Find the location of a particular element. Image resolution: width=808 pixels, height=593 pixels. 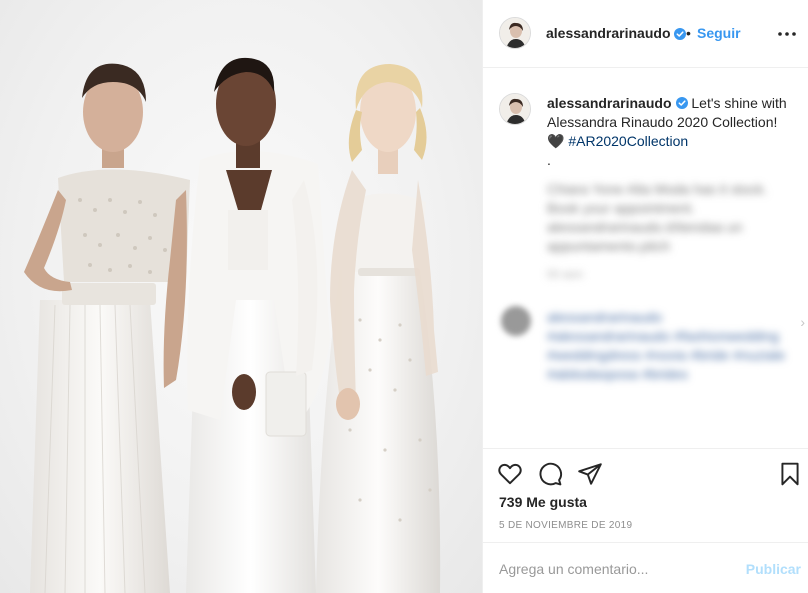

comment-form: Publicar is located at coordinates (645, 567).